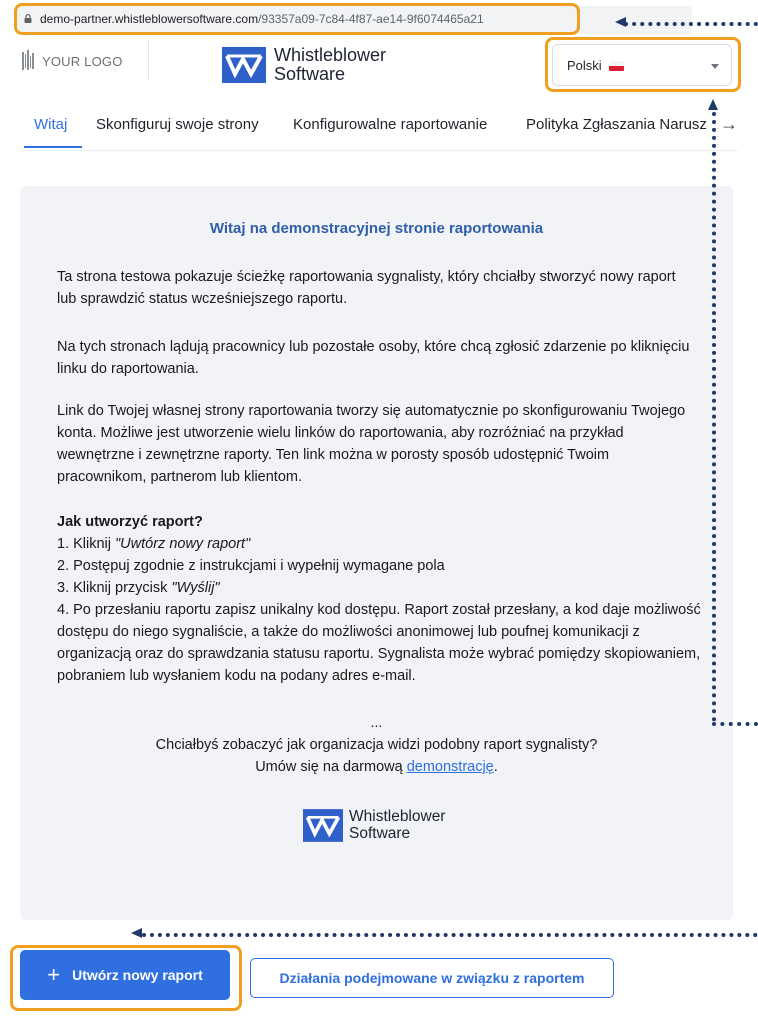 The width and height of the screenshot is (758, 1021). What do you see at coordinates (310, 74) in the screenshot?
I see `brand-name-line2: Software` at bounding box center [310, 74].